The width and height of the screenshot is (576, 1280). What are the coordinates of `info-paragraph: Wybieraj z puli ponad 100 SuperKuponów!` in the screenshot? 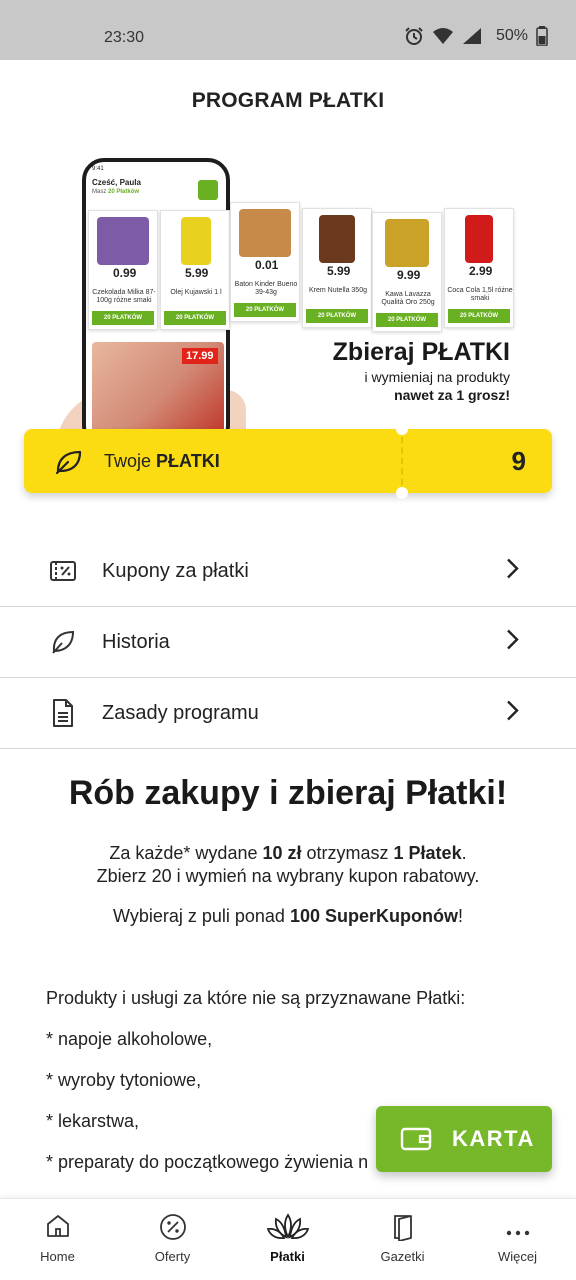 It's located at (288, 916).